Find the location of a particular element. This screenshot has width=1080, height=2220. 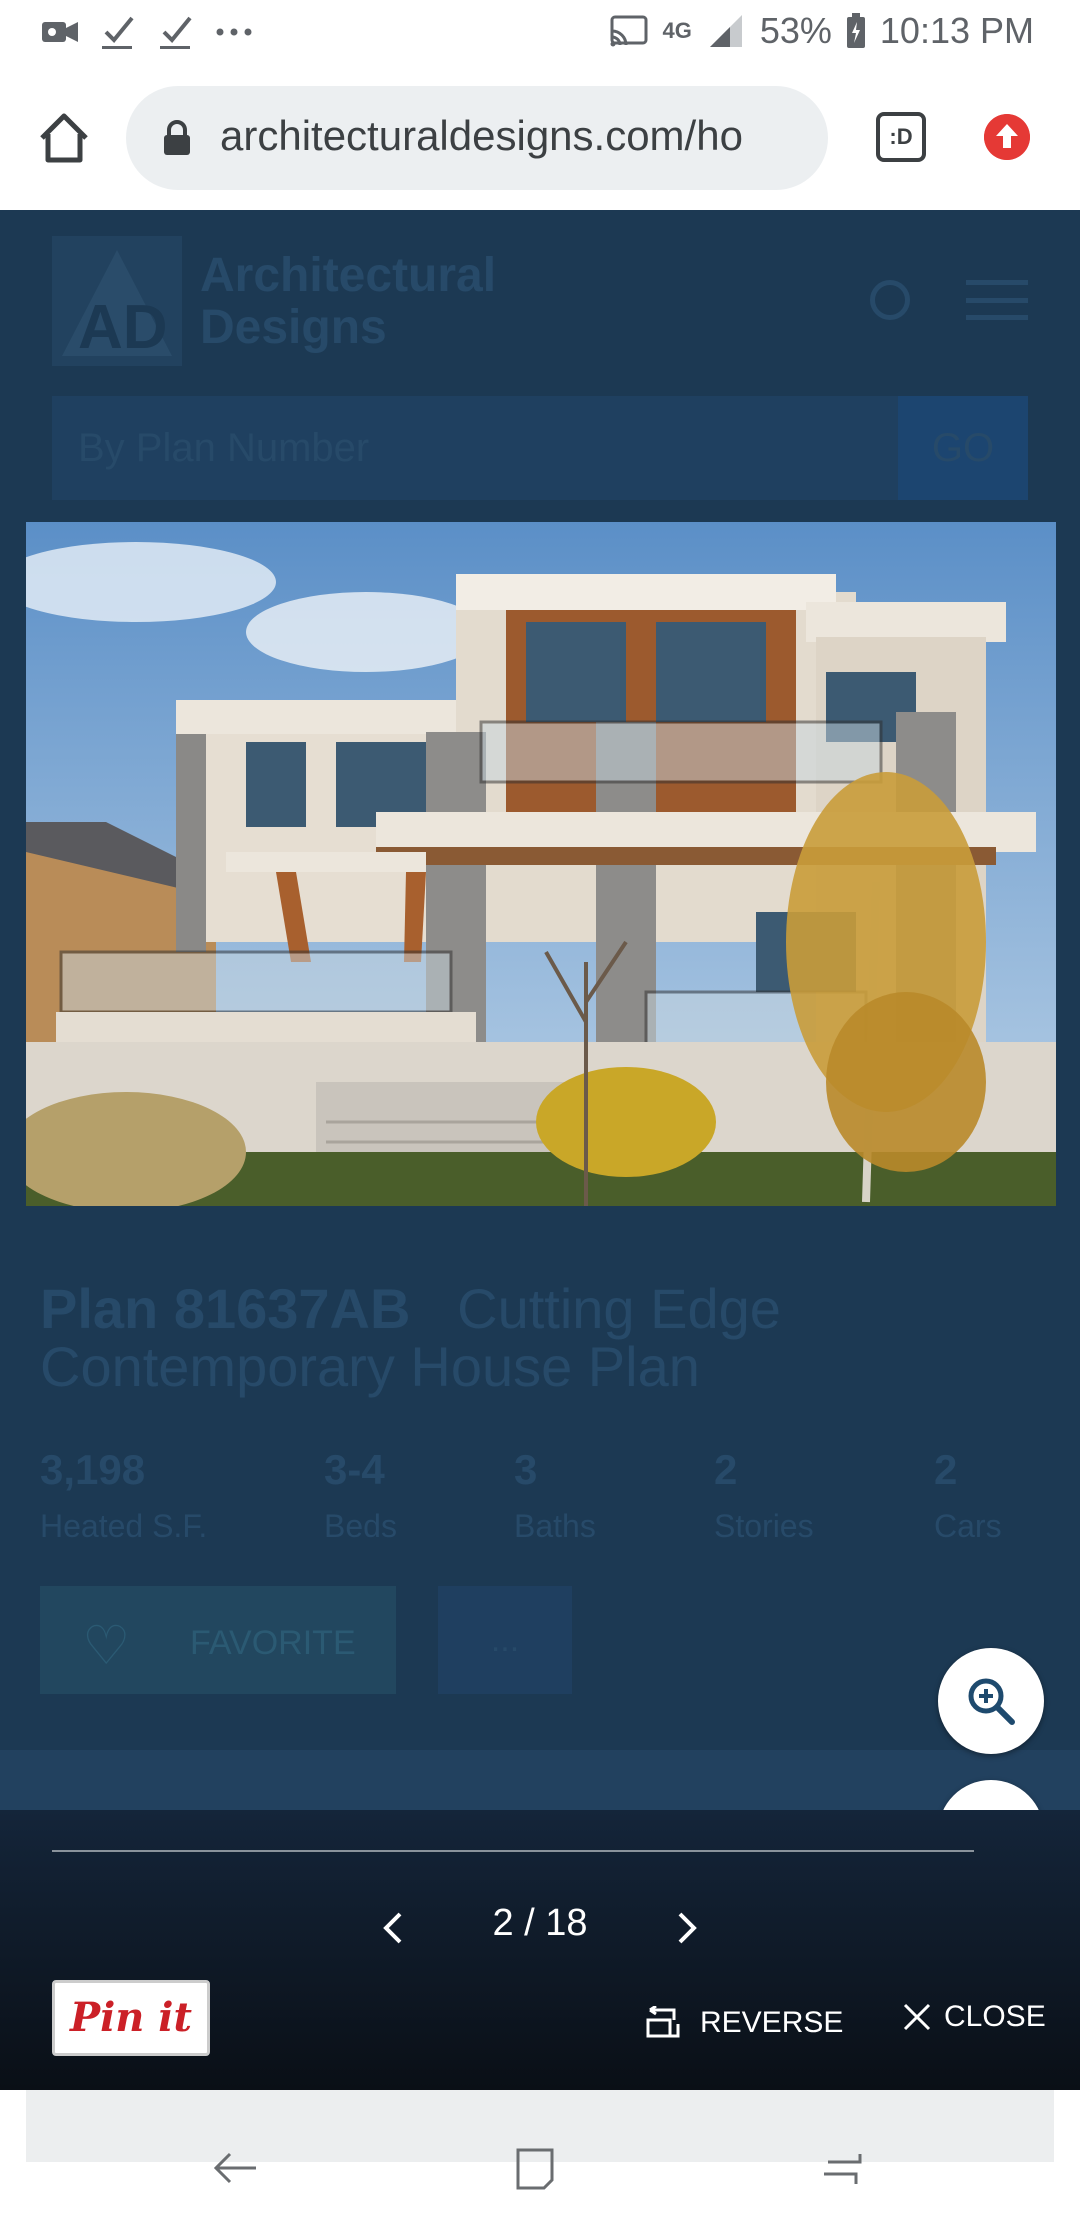

stat-cars: 2 Cars is located at coordinates (968, 1495).